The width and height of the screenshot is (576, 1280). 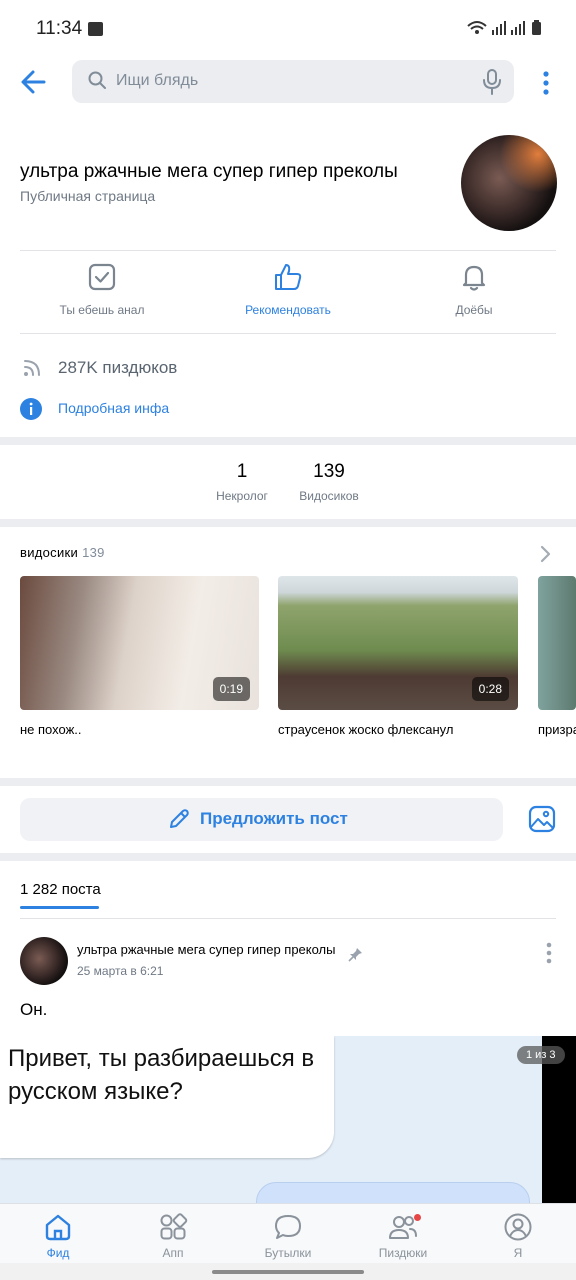 What do you see at coordinates (231, 689) in the screenshot?
I see `video-duration: 0:19` at bounding box center [231, 689].